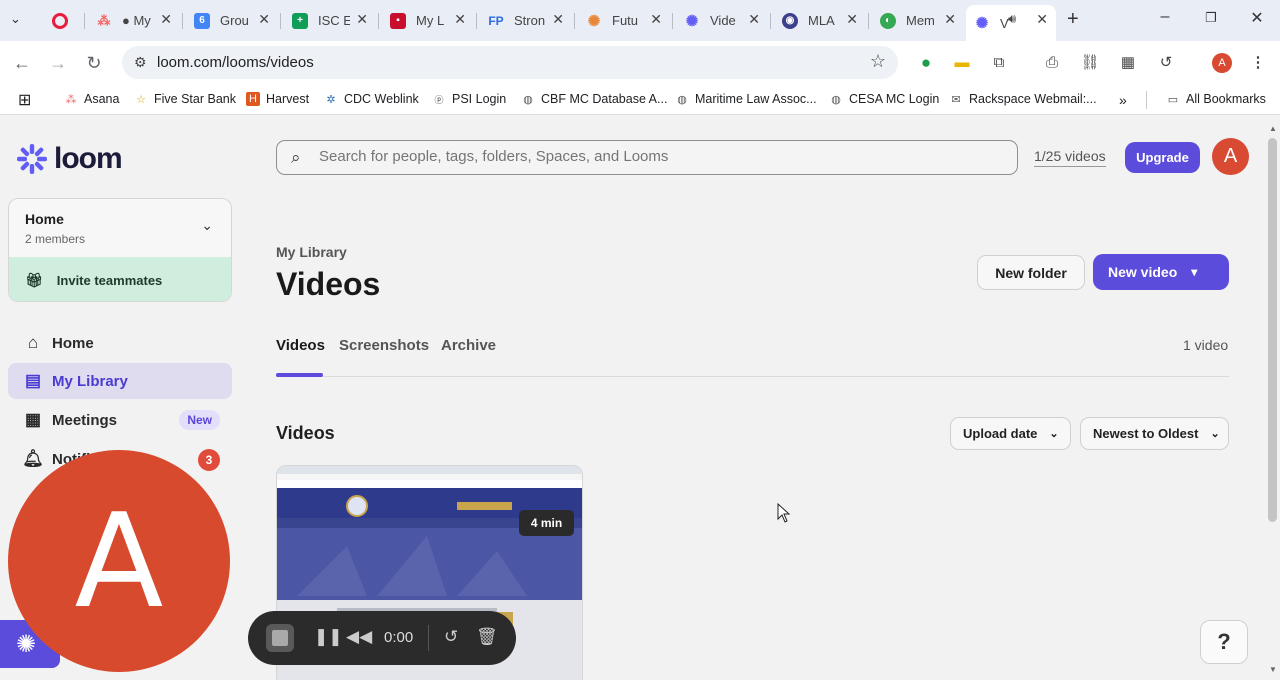 This screenshot has height=680, width=1280. What do you see at coordinates (1272, 330) in the screenshot?
I see `scrollbar-thumb` at bounding box center [1272, 330].